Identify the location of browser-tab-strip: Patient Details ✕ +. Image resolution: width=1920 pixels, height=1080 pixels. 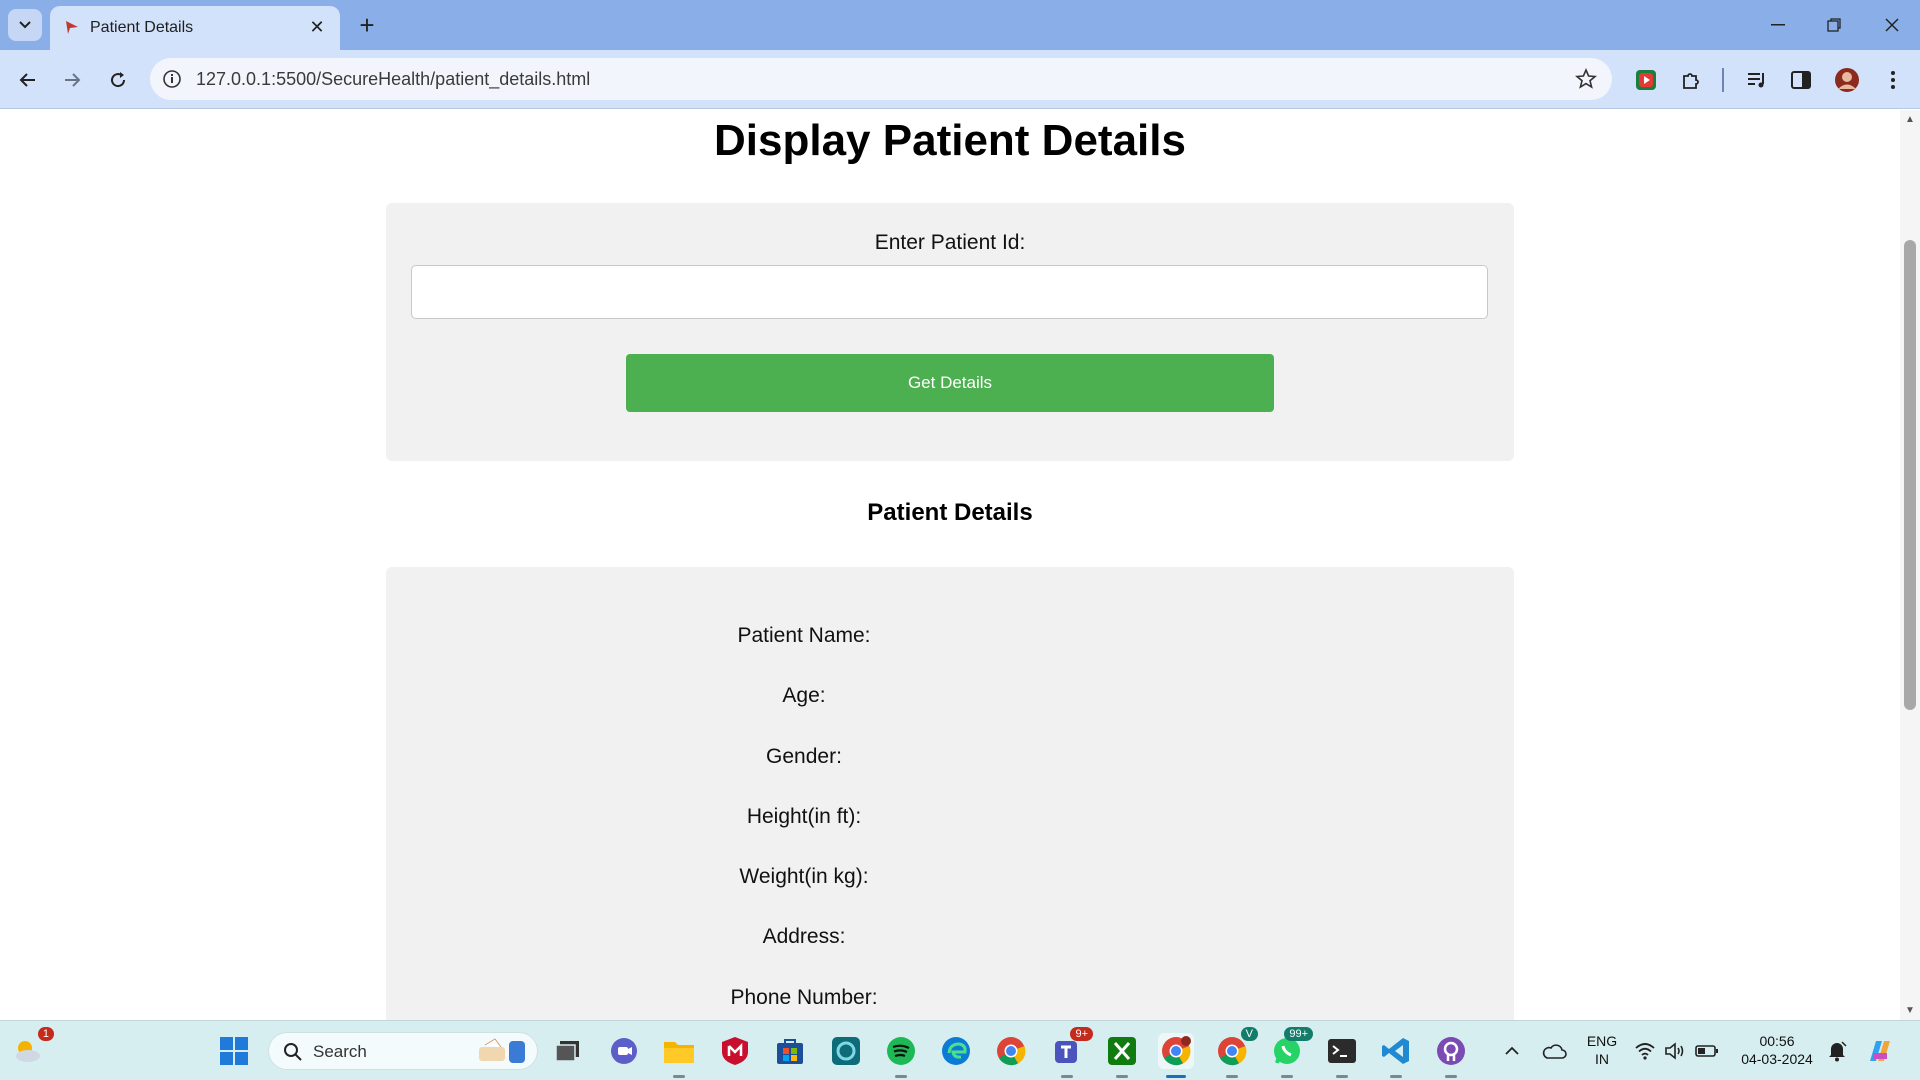
(960, 25).